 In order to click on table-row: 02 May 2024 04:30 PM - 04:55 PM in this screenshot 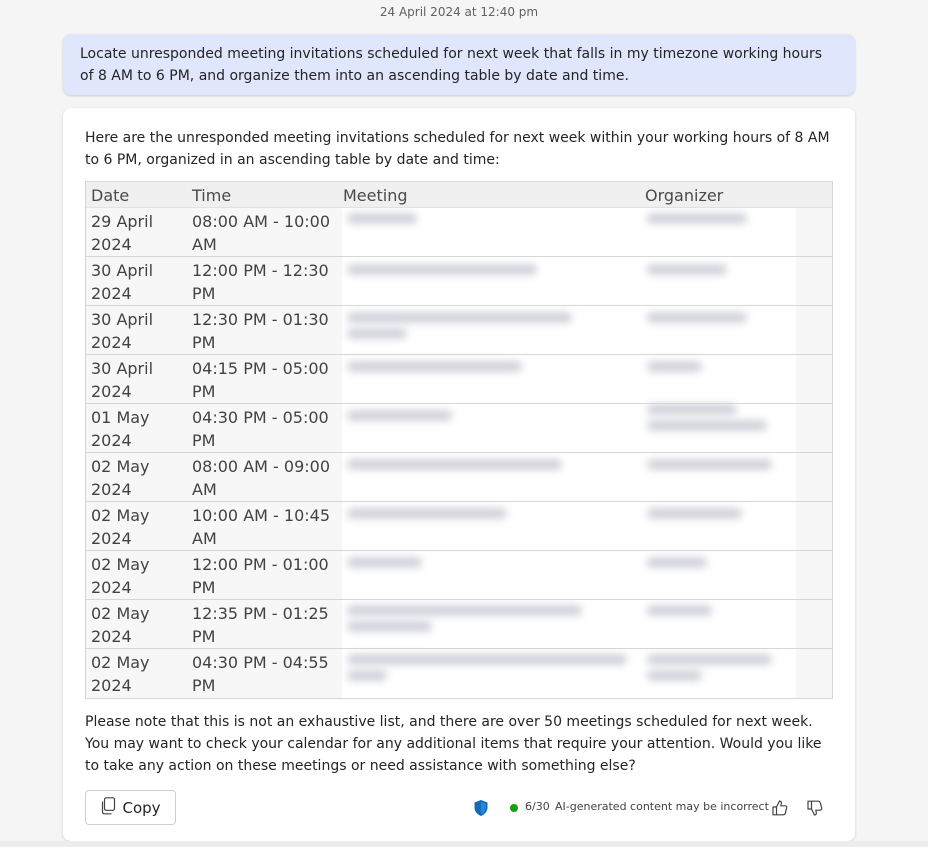, I will do `click(459, 673)`.